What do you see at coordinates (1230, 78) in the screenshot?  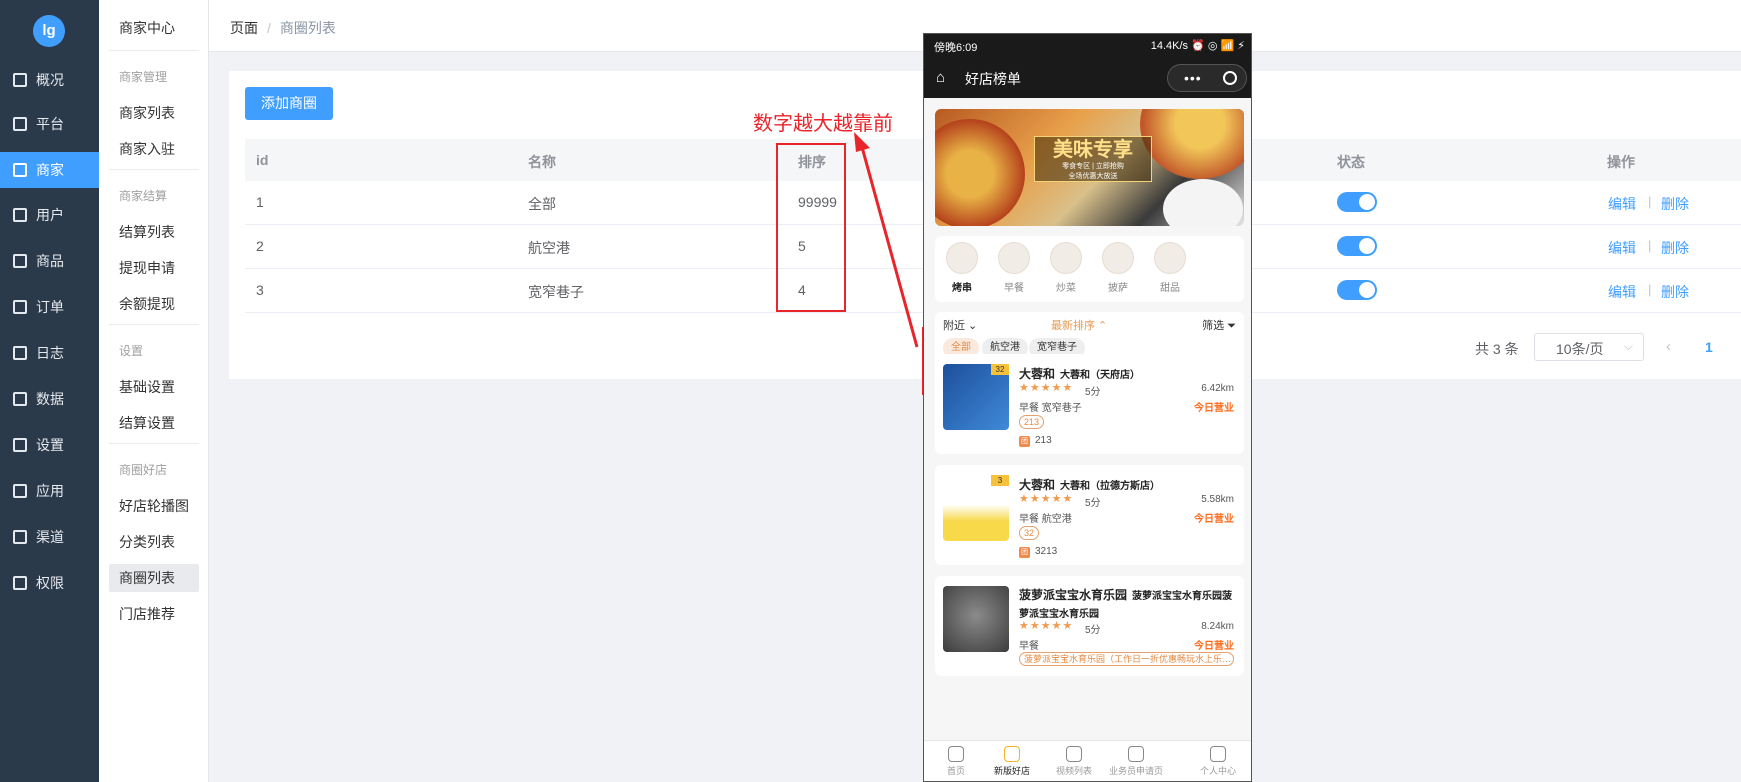 I see `close-target-icon` at bounding box center [1230, 78].